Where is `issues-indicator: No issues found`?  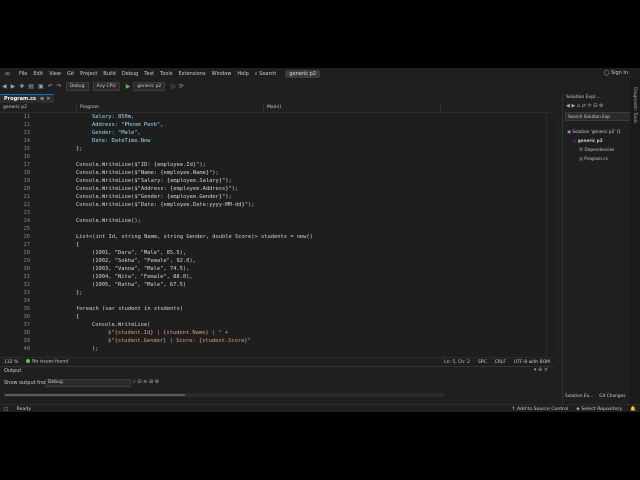
issues-indicator: No issues found is located at coordinates (47, 362).